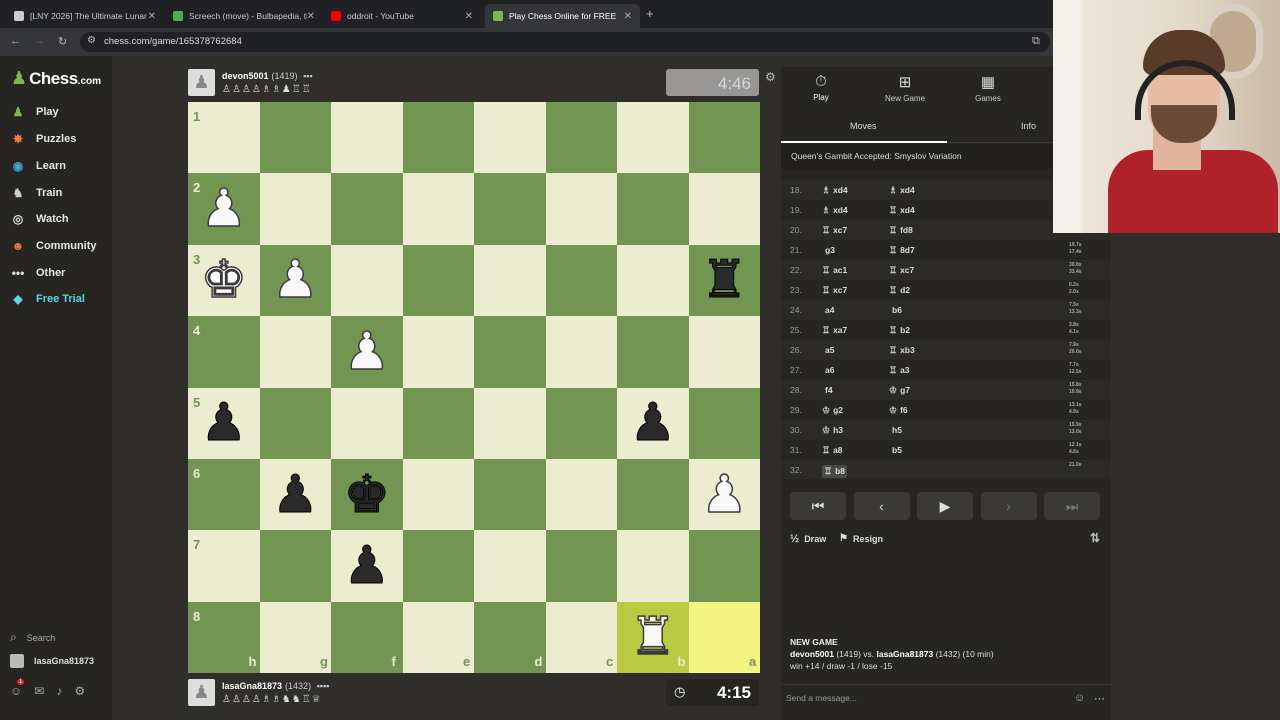  What do you see at coordinates (899, 330) in the screenshot?
I see `black-move: ♖ b2` at bounding box center [899, 330].